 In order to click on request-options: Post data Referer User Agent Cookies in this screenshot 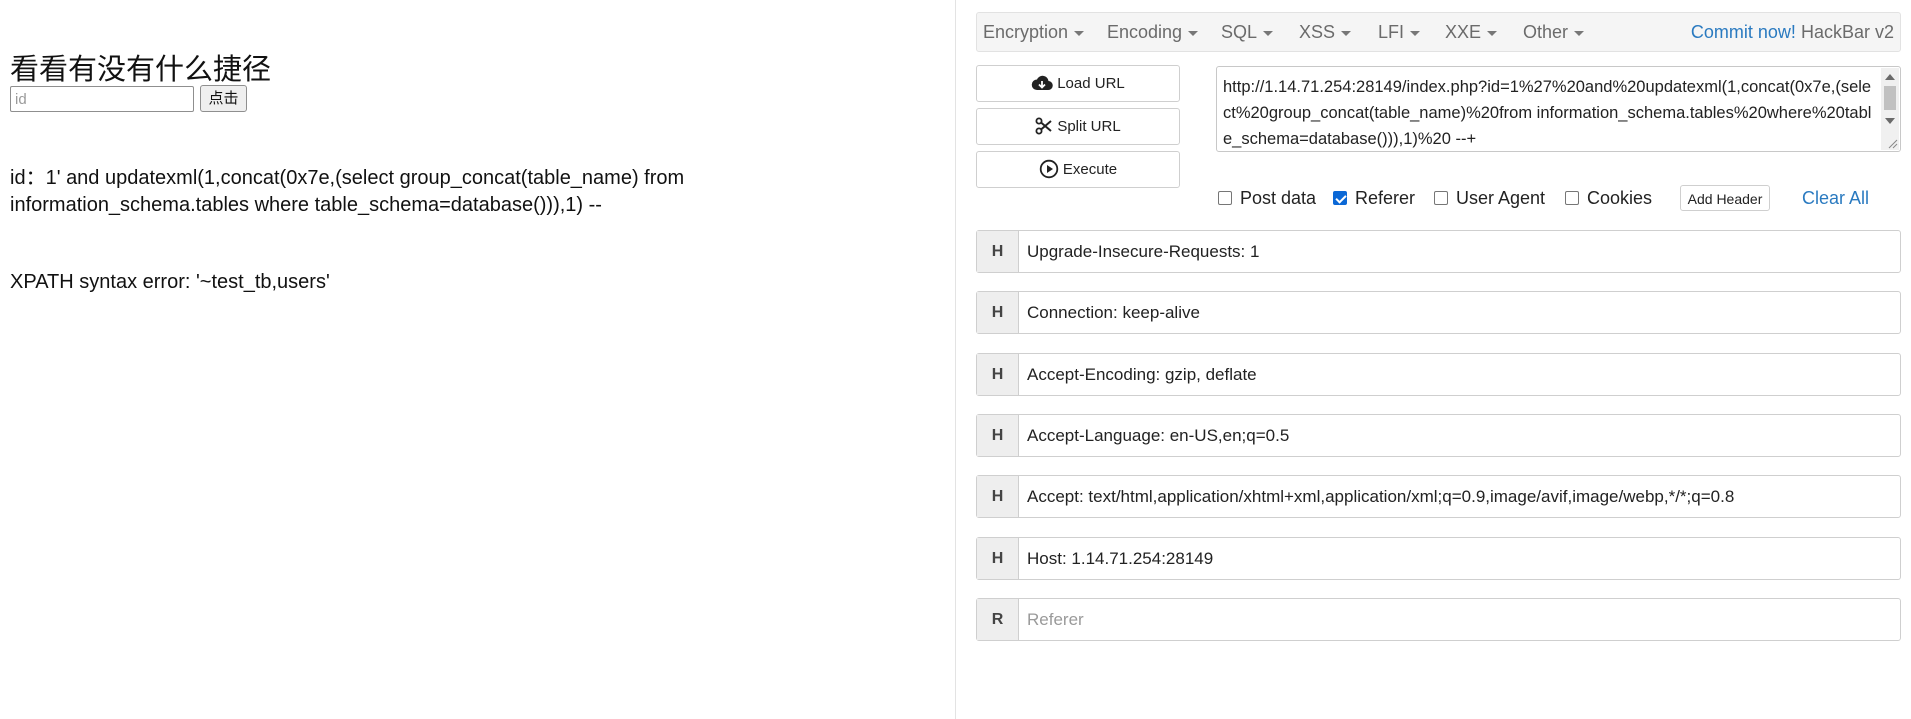, I will do `click(955, 198)`.